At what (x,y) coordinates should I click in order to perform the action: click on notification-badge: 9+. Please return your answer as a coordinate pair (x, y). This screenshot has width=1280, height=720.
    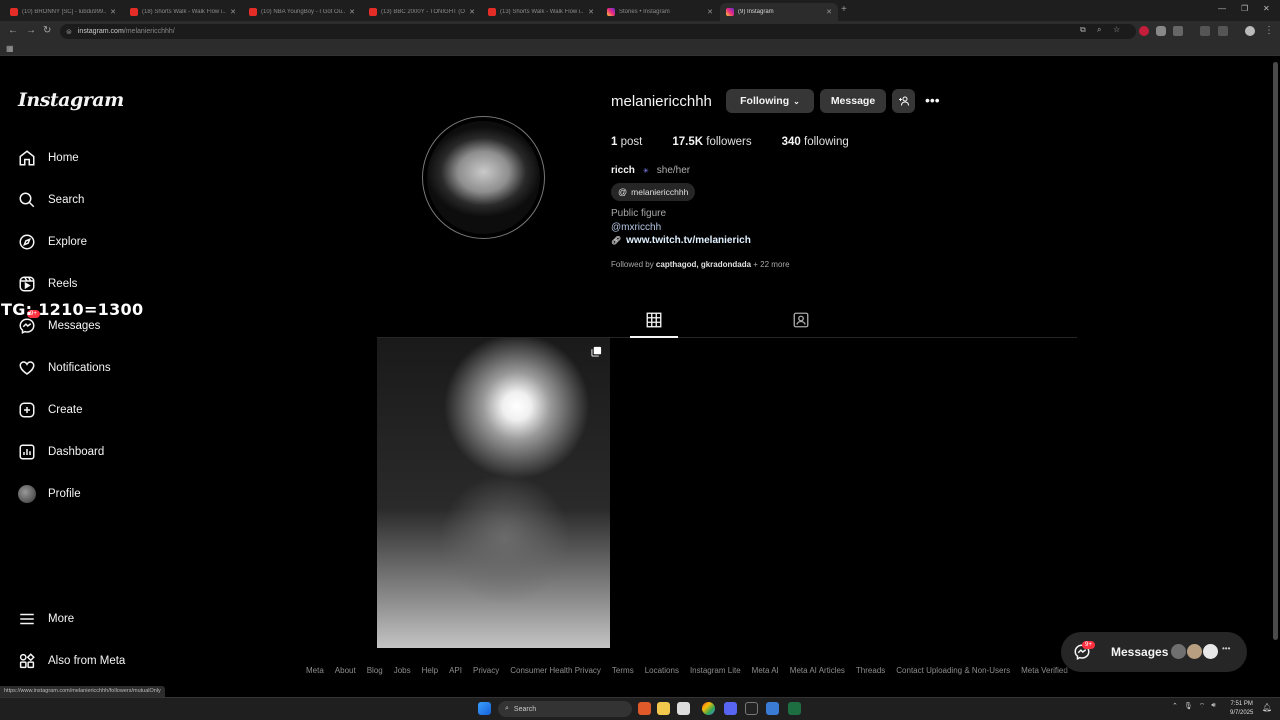
    Looking at the image, I should click on (1088, 645).